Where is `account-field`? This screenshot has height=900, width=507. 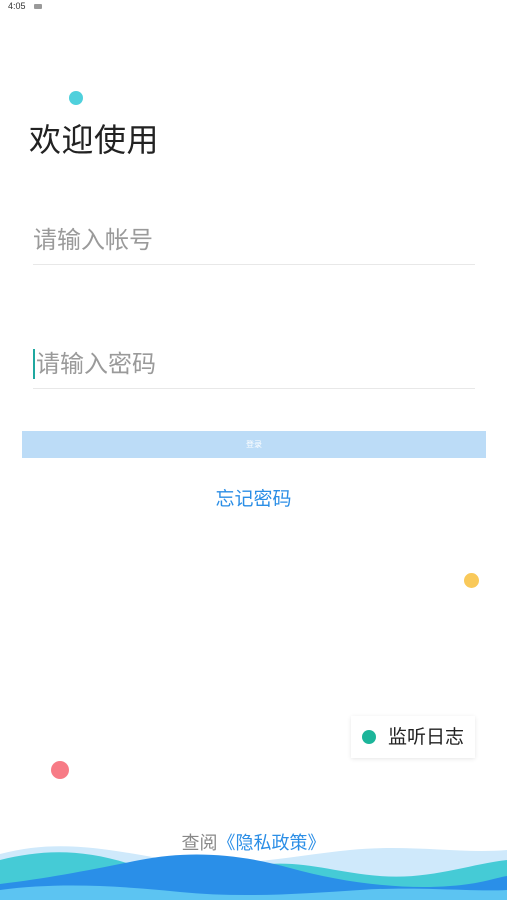
account-field is located at coordinates (254, 240).